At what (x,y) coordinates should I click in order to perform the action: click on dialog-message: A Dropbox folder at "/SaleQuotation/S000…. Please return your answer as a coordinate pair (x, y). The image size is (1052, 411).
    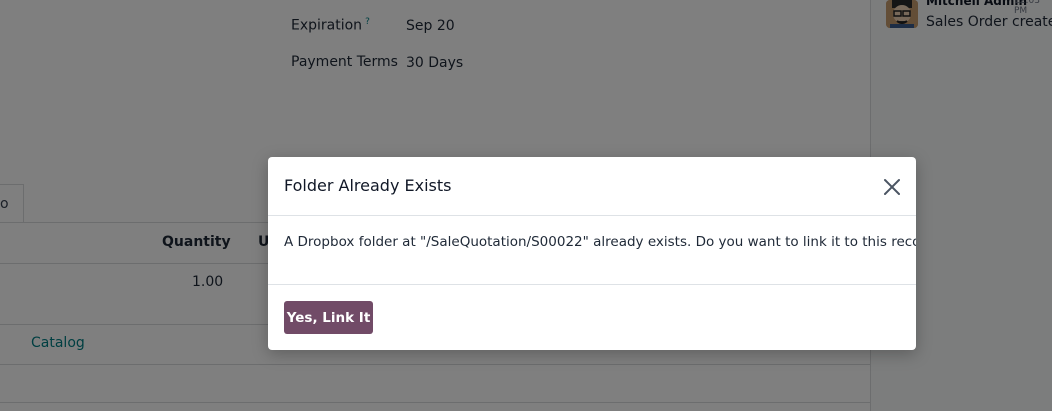
    Looking at the image, I should click on (600, 242).